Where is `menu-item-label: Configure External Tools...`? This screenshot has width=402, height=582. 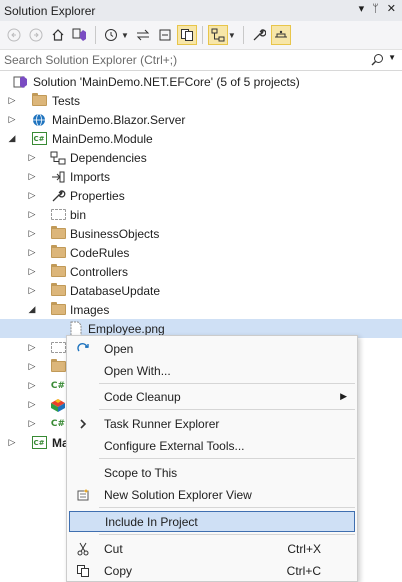 menu-item-label: Configure External Tools... is located at coordinates (174, 445).